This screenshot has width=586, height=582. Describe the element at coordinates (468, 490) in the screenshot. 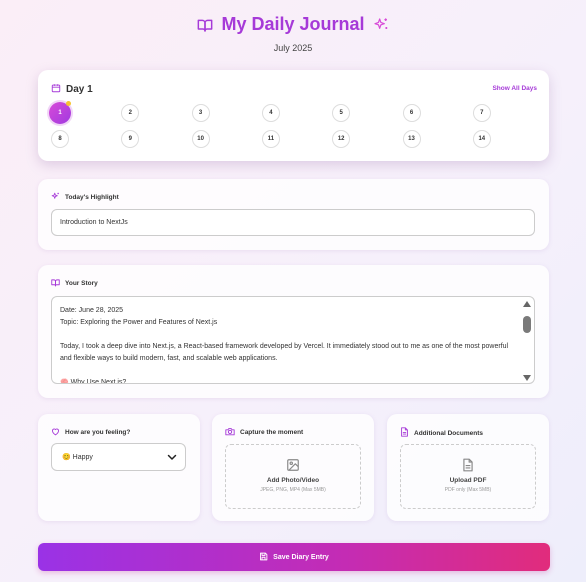

I see `pdf-dropzone-subtitle: PDF only (Max 5MB)` at that location.